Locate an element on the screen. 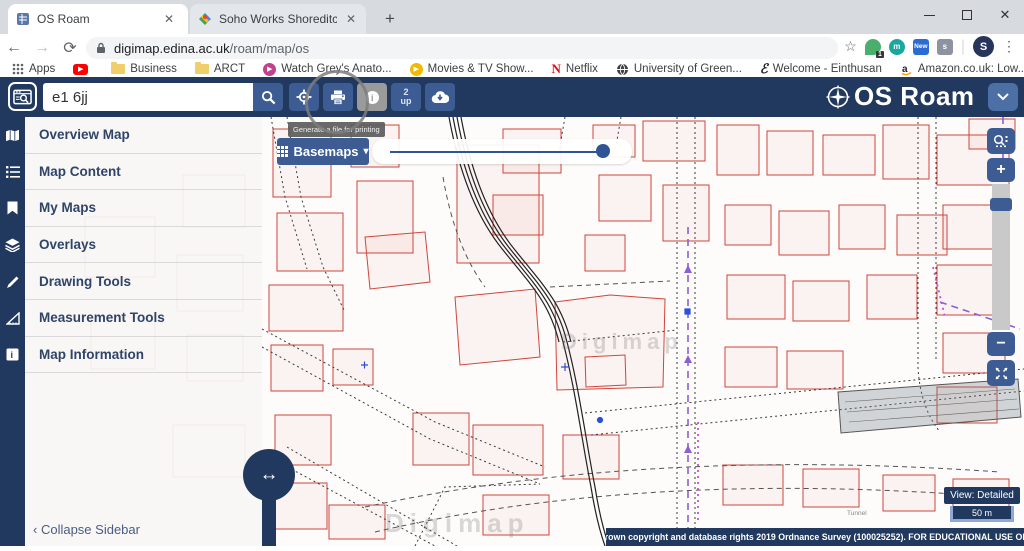  bookmark-label: ARCT is located at coordinates (229, 69).